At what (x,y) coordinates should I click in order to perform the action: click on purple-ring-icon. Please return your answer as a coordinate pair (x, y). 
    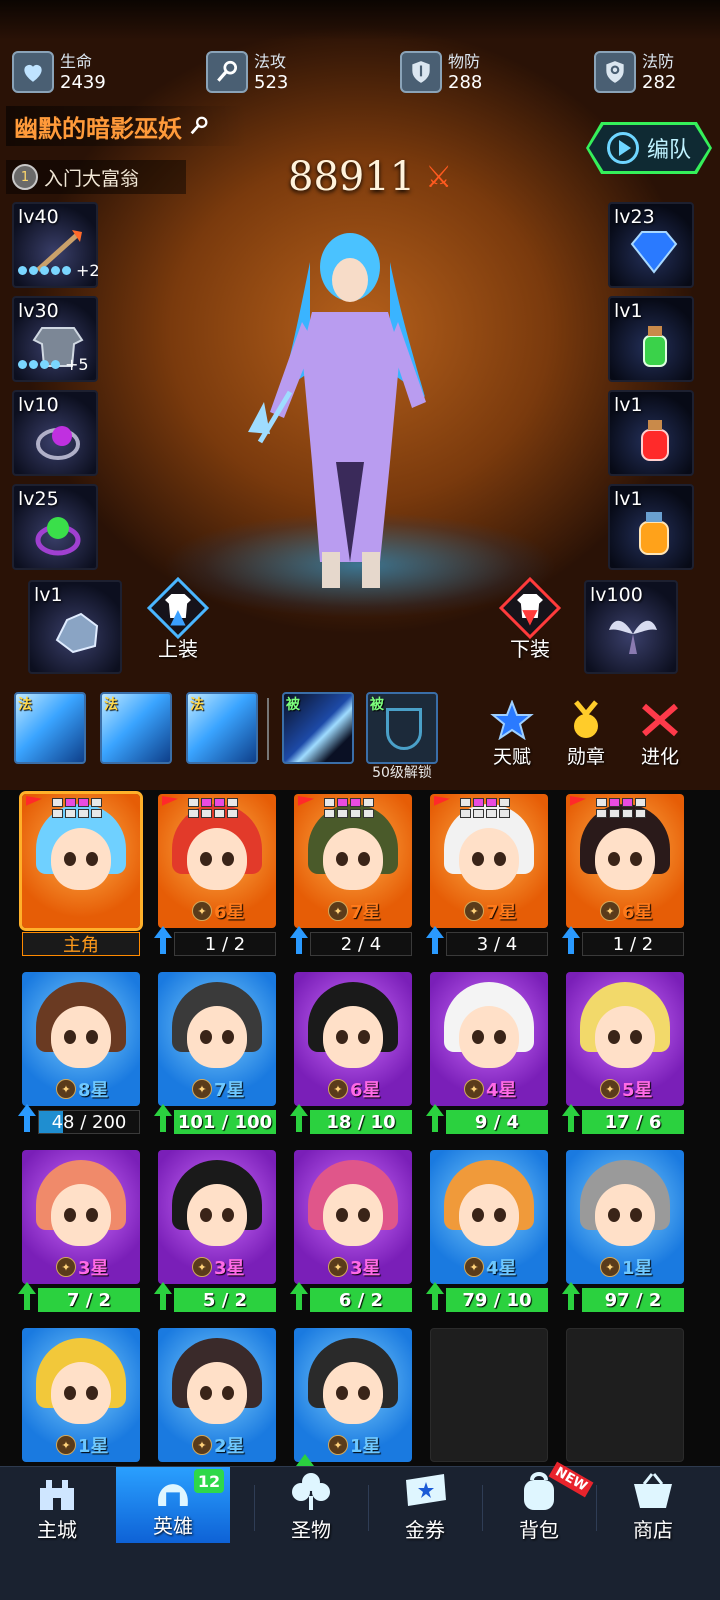
    Looking at the image, I should click on (58, 443).